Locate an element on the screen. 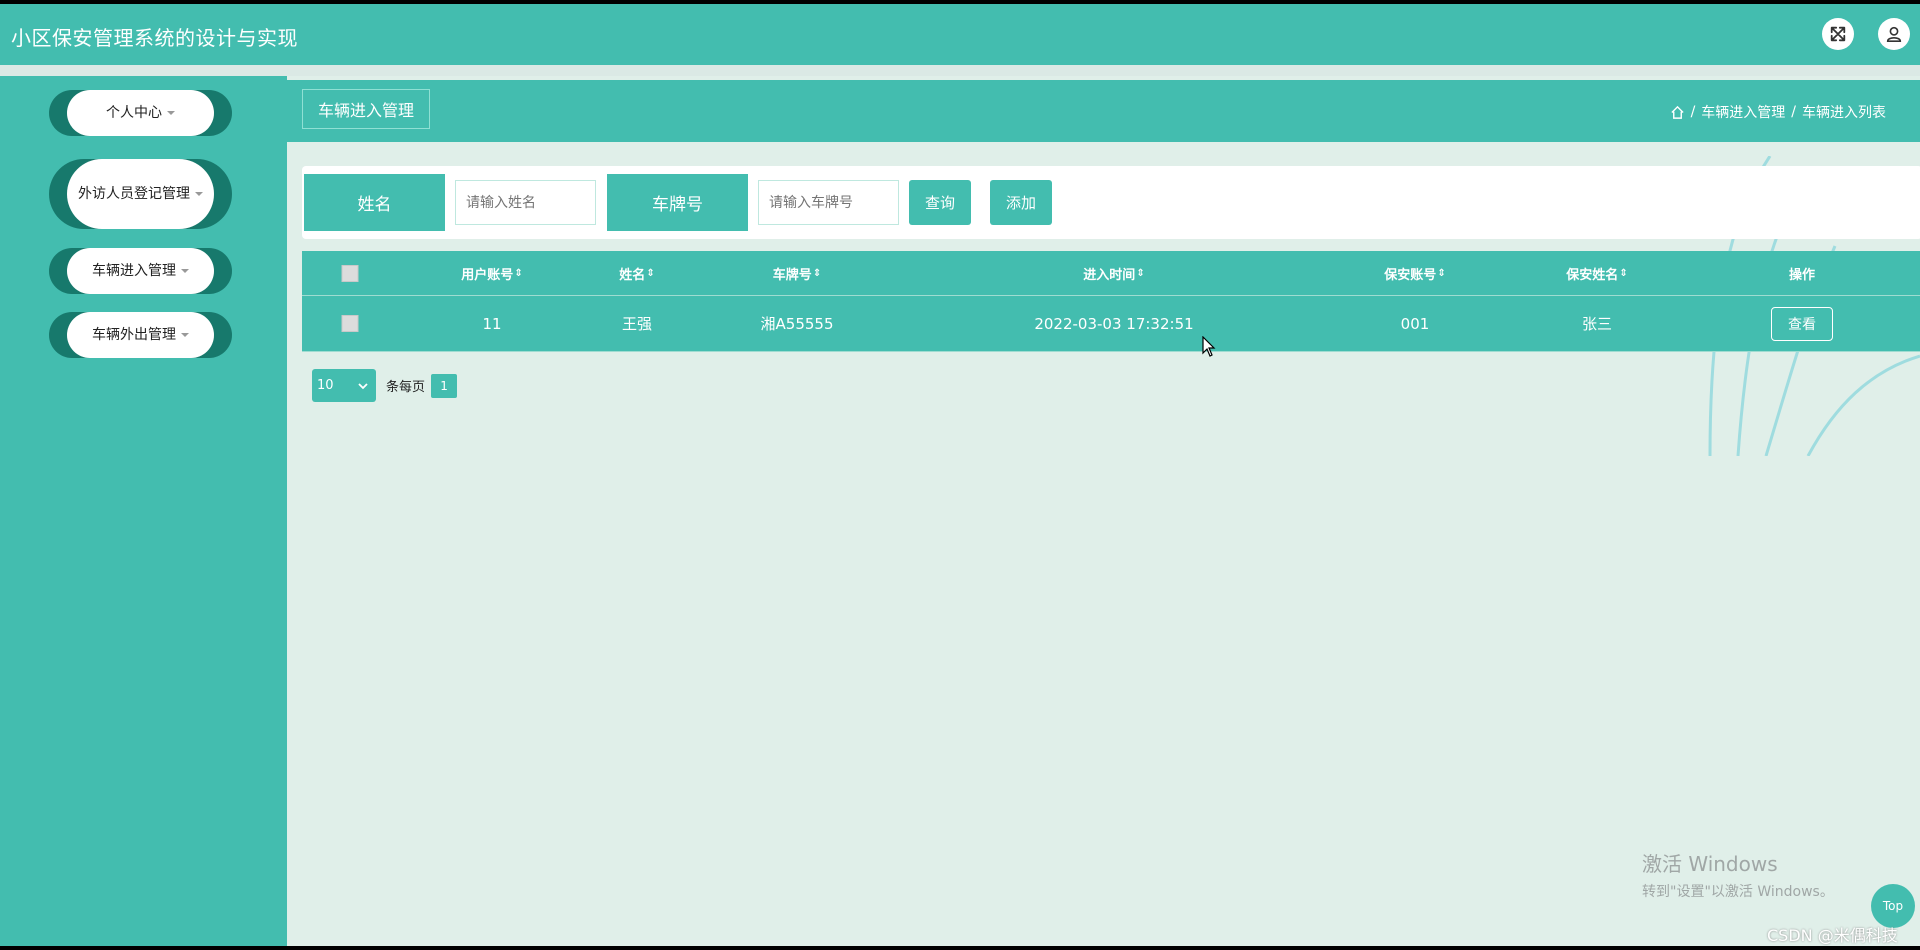 The width and height of the screenshot is (1920, 950). breadcrumb-item: 车辆进入管理 is located at coordinates (1743, 112).